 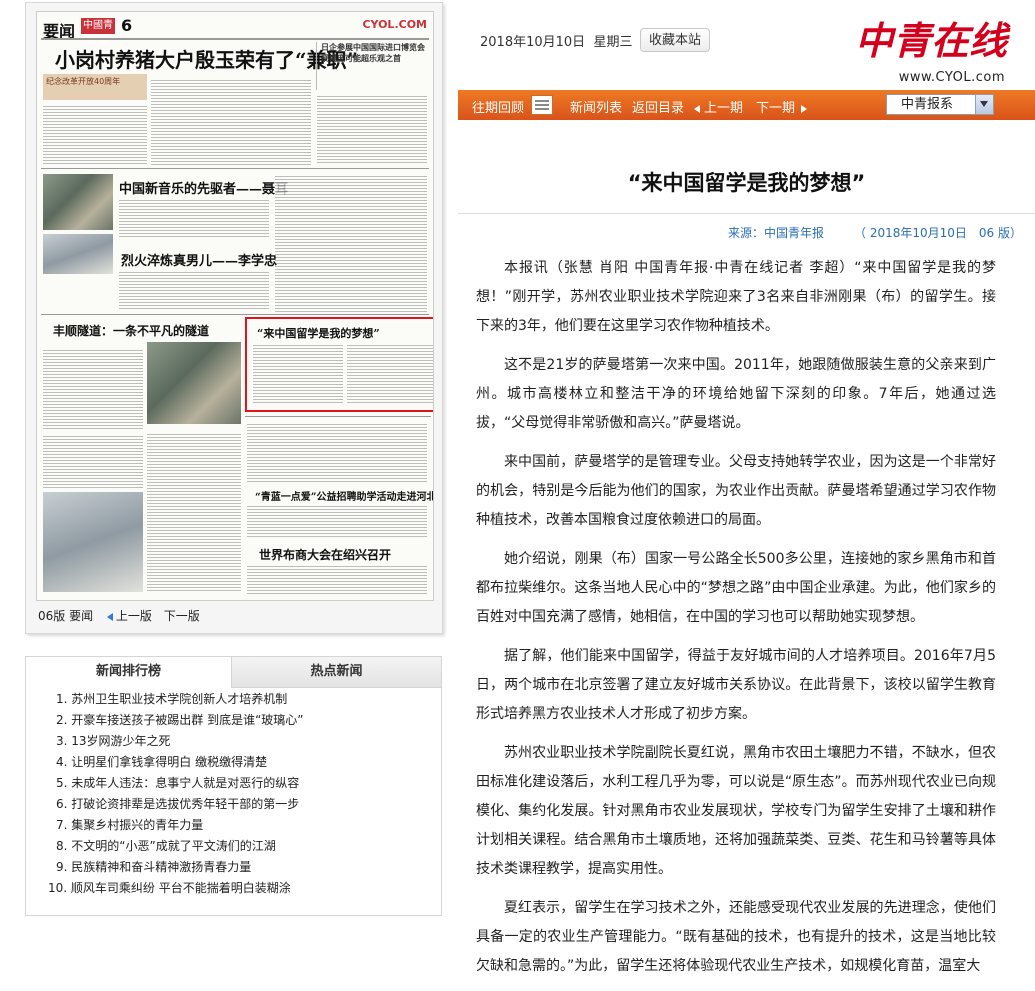 I want to click on thumb-sub-2: 烈火淬炼真男儿——李学忠, so click(x=199, y=259).